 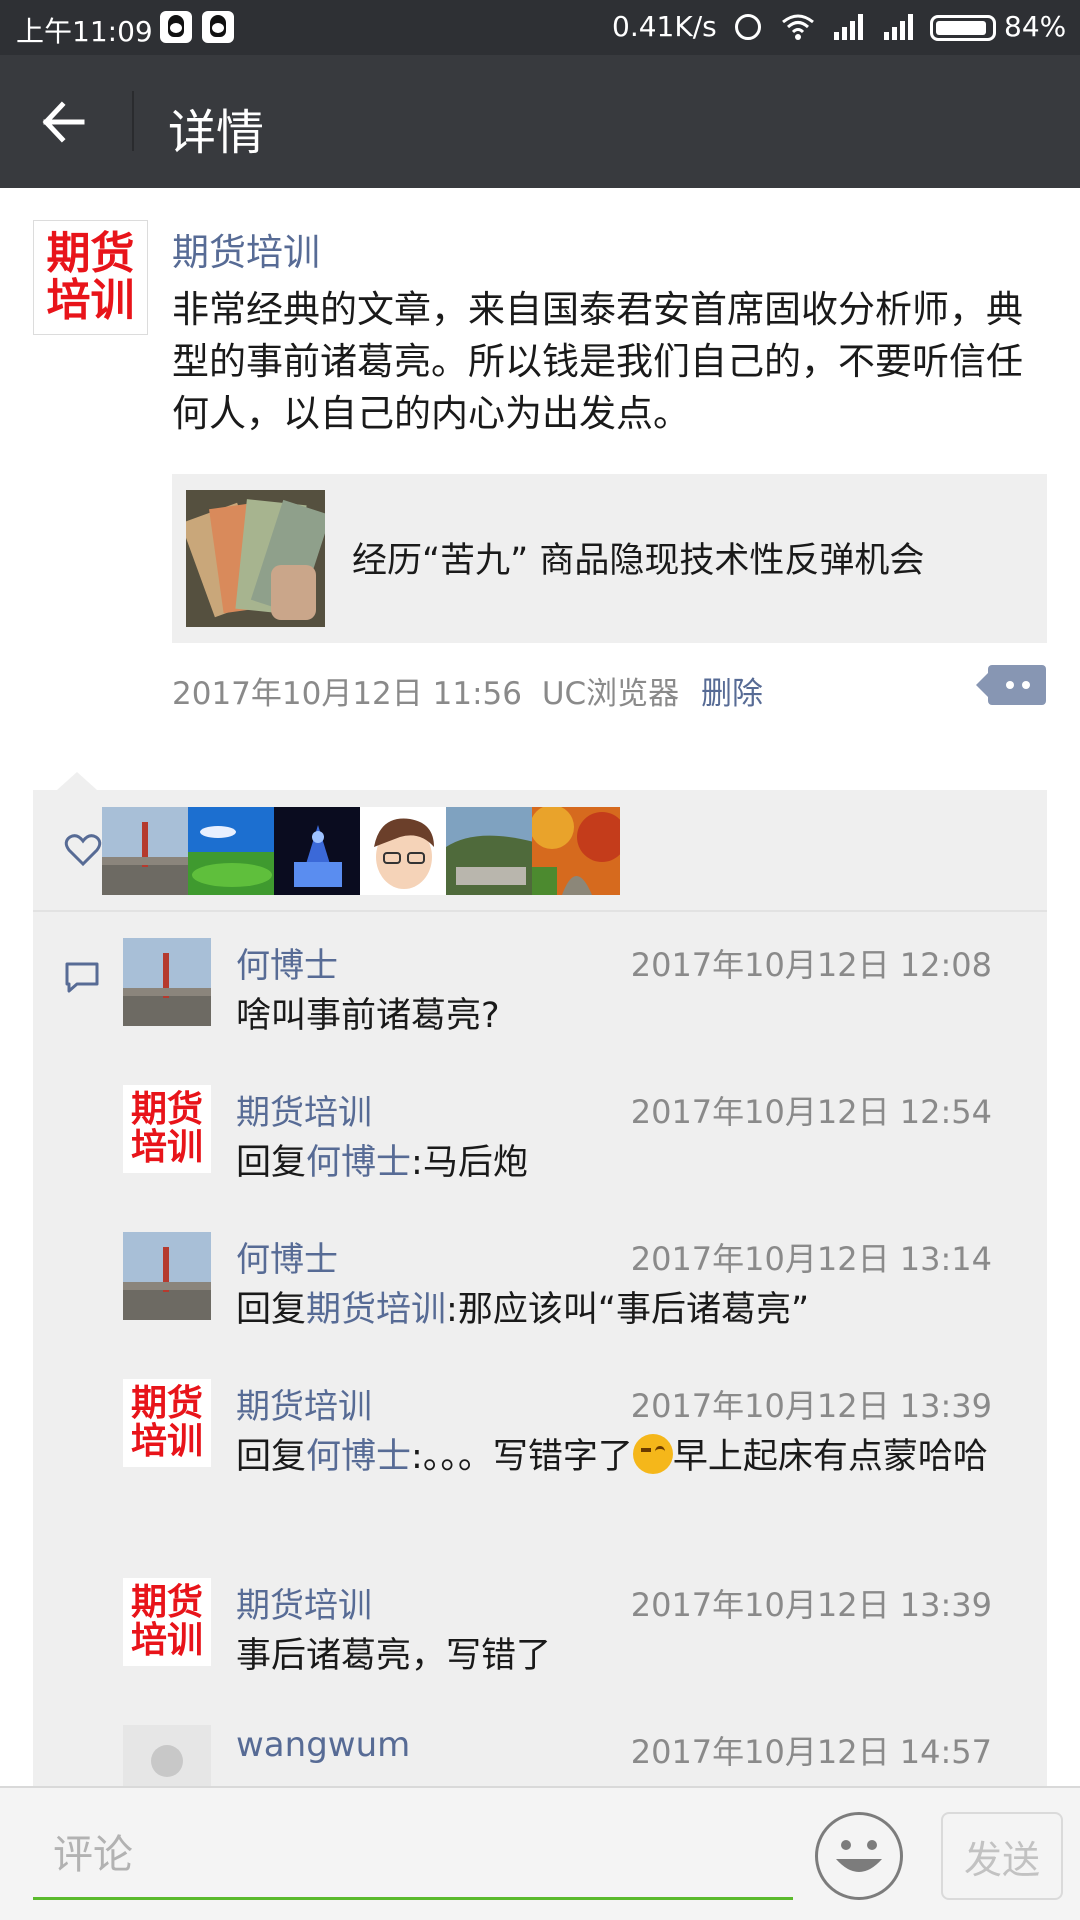 What do you see at coordinates (811, 1112) in the screenshot?
I see `comment-time: 2017年10月12日 12:54` at bounding box center [811, 1112].